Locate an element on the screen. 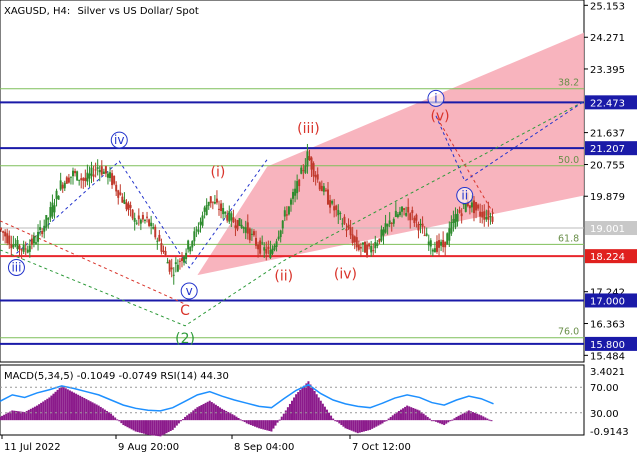  y-tick-label: 23.395 is located at coordinates (607, 70).